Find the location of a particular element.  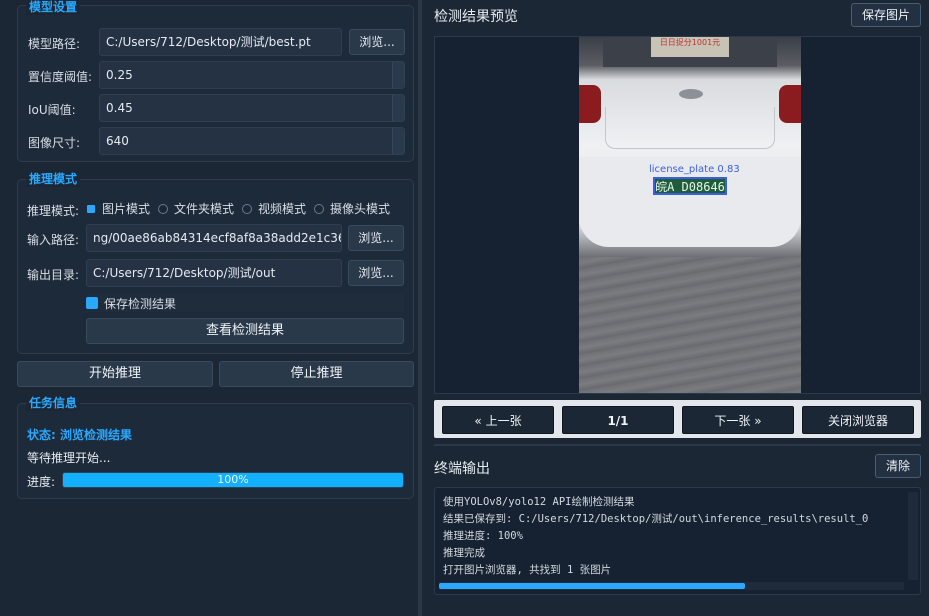

terminal-vertical-scrollbar is located at coordinates (913, 536).